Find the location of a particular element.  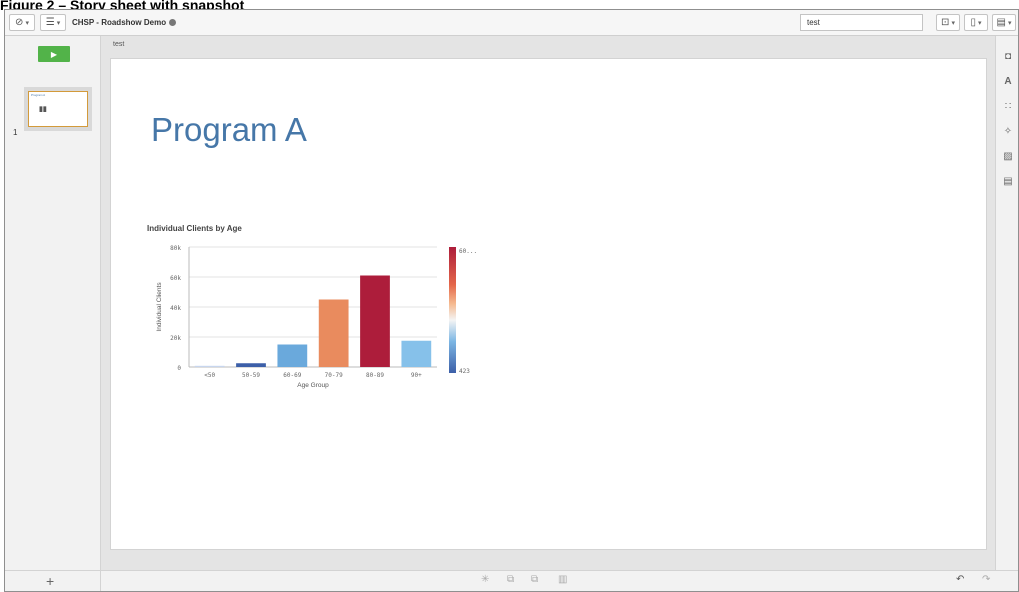

slide-thumbnail-frame: Program A ▮▮ is located at coordinates (58, 109).